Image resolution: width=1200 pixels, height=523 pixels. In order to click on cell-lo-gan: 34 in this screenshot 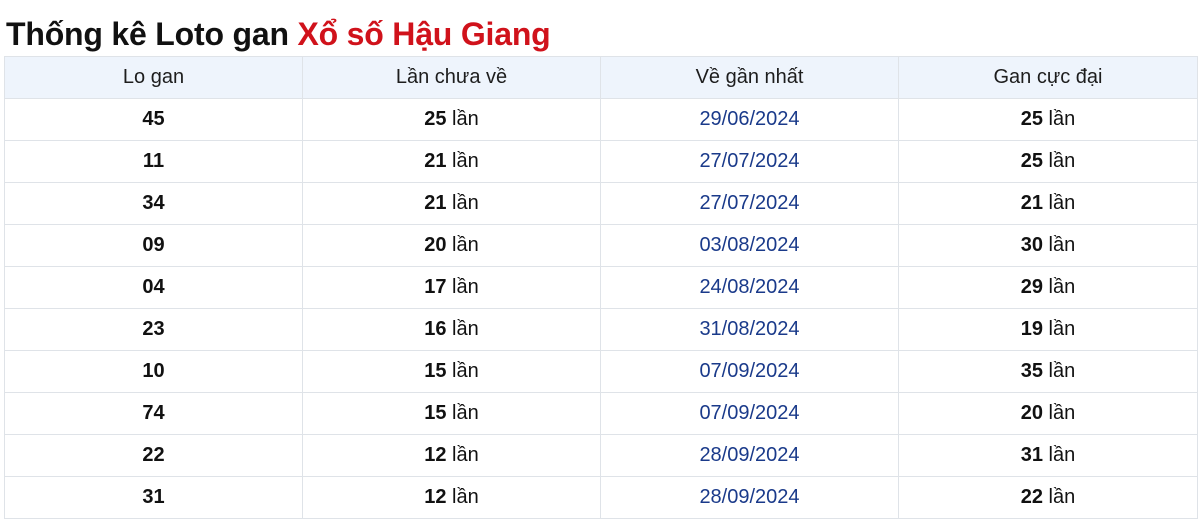, I will do `click(153, 203)`.